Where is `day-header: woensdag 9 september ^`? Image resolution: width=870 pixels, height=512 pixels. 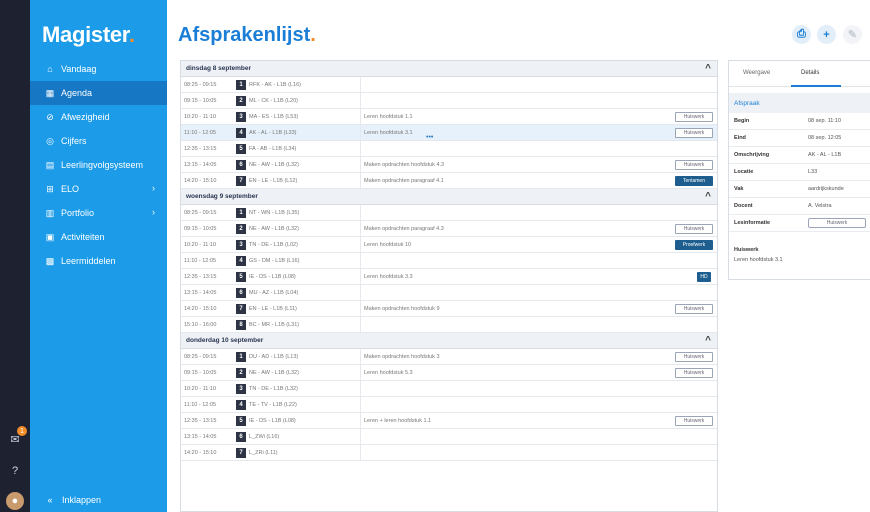
day-header: woensdag 9 september ^ is located at coordinates (449, 197).